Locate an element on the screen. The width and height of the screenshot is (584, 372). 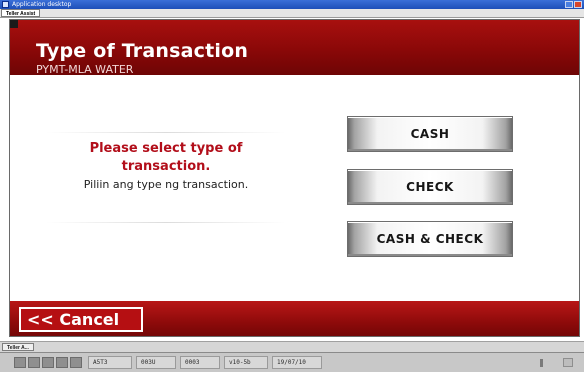
close-icon is located at coordinates (578, 4).